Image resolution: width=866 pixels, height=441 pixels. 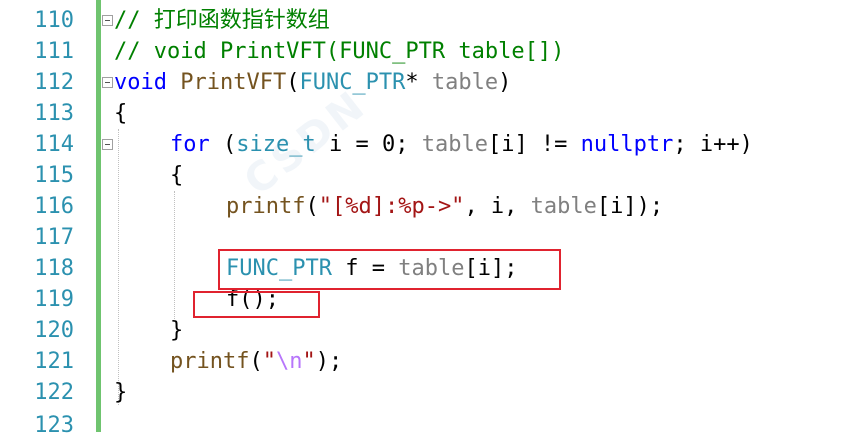 I want to click on code-text: printf("[%d]:%p->", i, table[i]);, so click(x=444, y=206).